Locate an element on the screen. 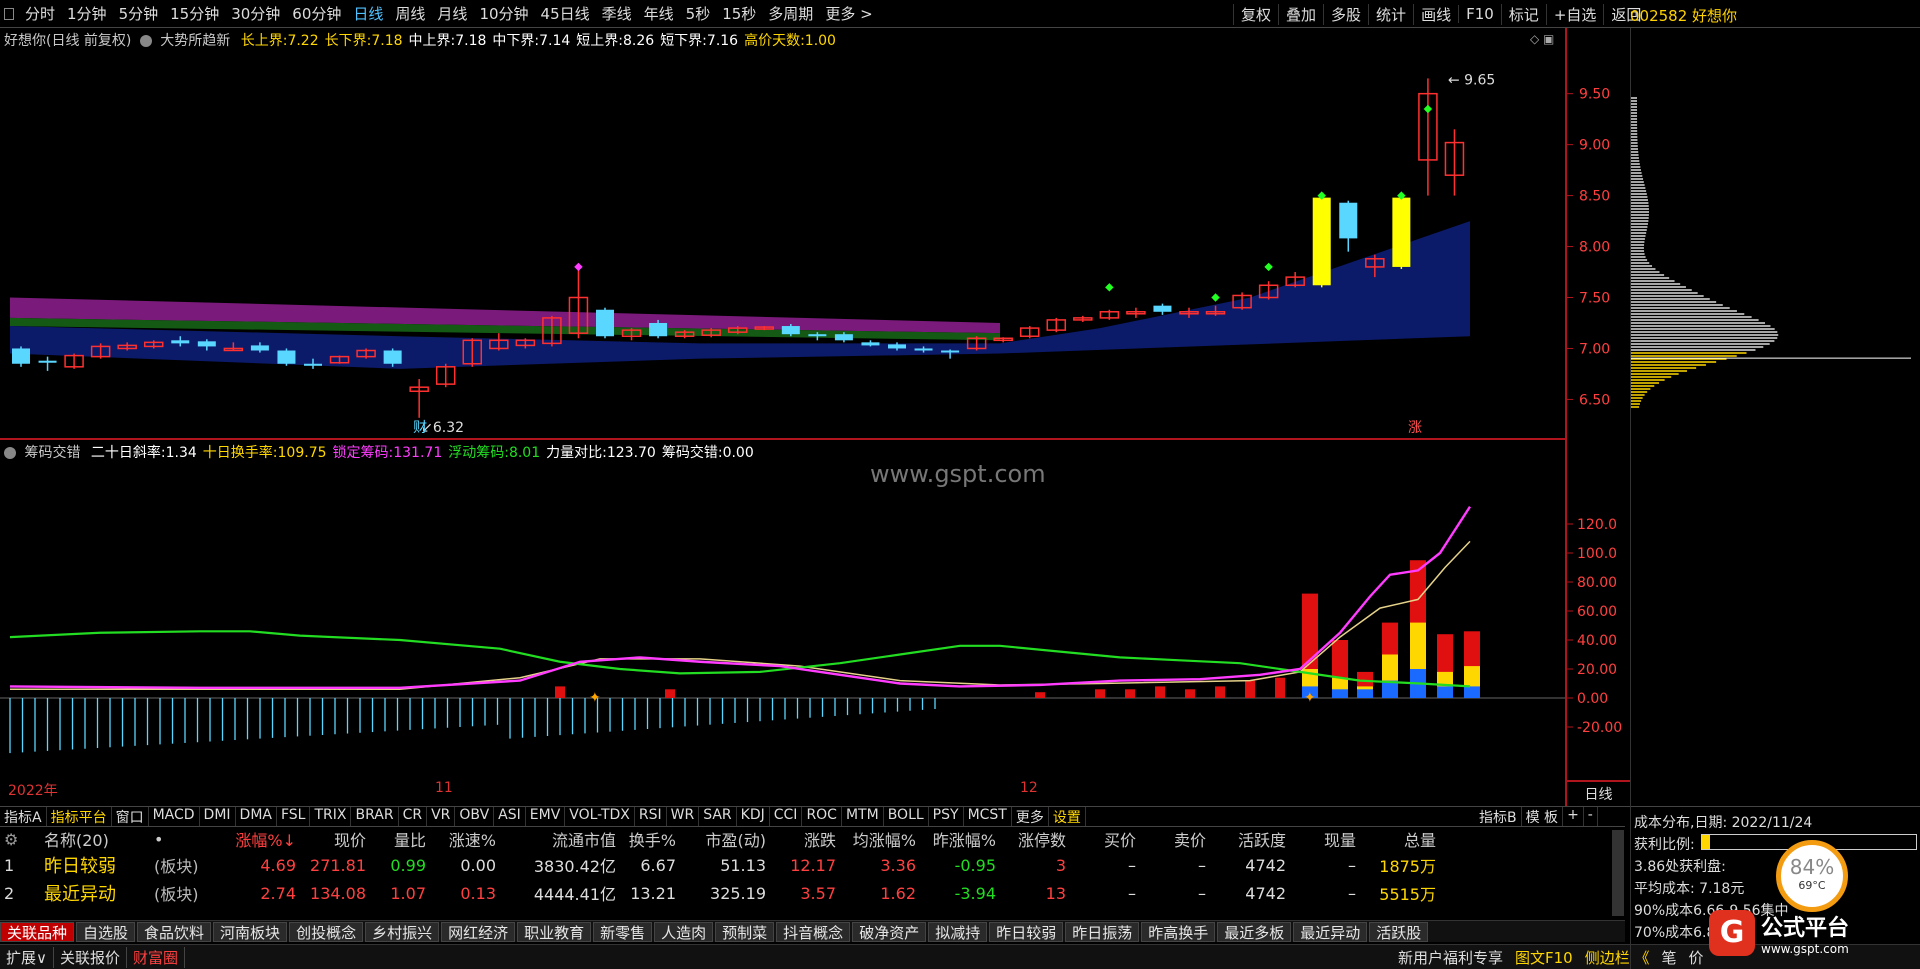 The height and width of the screenshot is (969, 1920). sector-tab-14: 昨日较弱 is located at coordinates (1026, 931).